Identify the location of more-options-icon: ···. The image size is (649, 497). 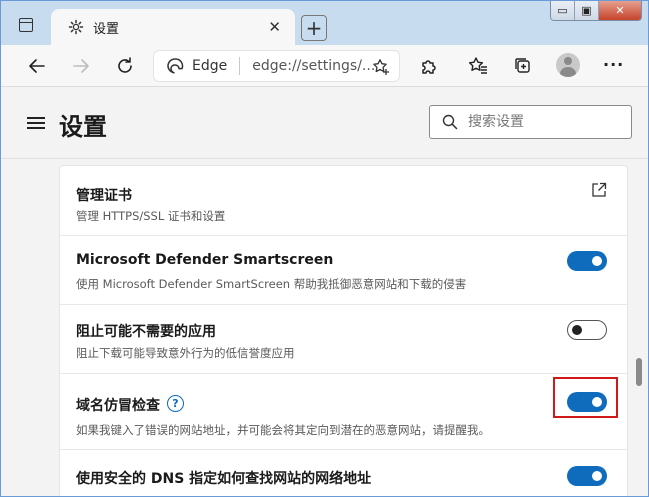
(613, 64).